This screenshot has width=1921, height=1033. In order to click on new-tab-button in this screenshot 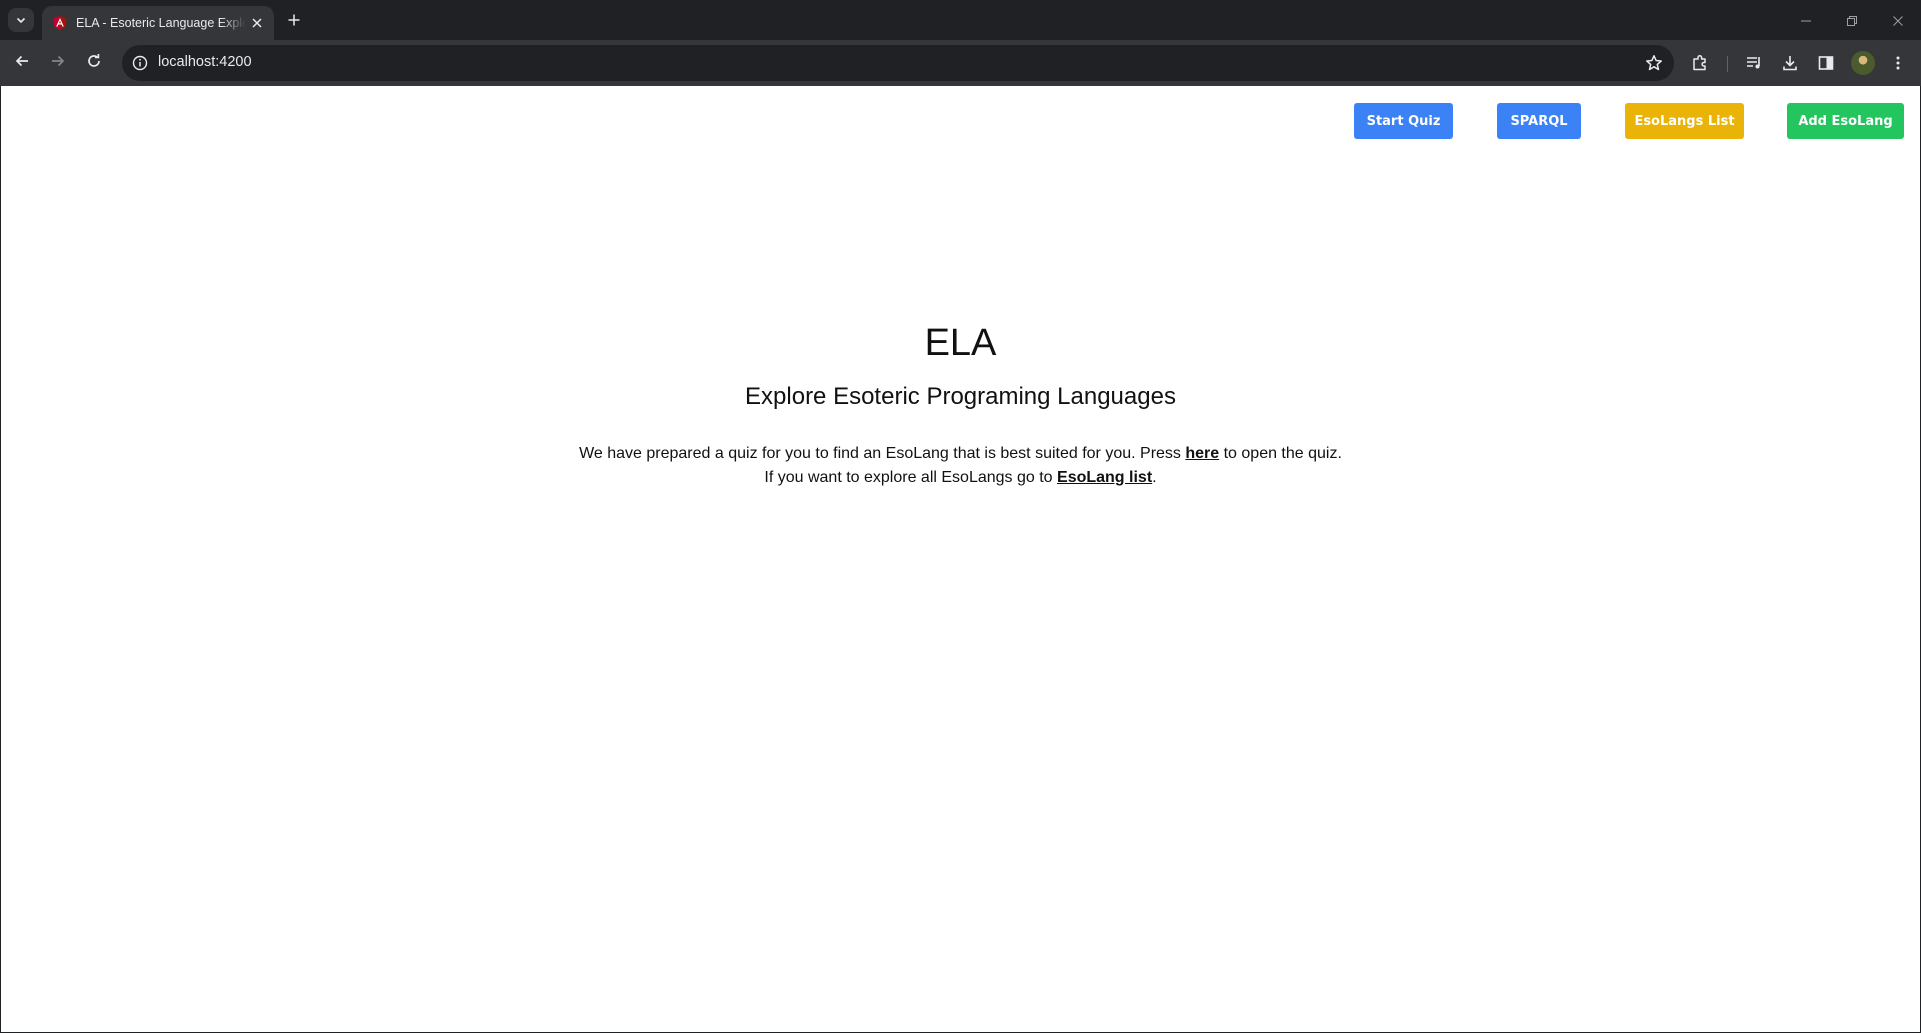, I will do `click(294, 20)`.